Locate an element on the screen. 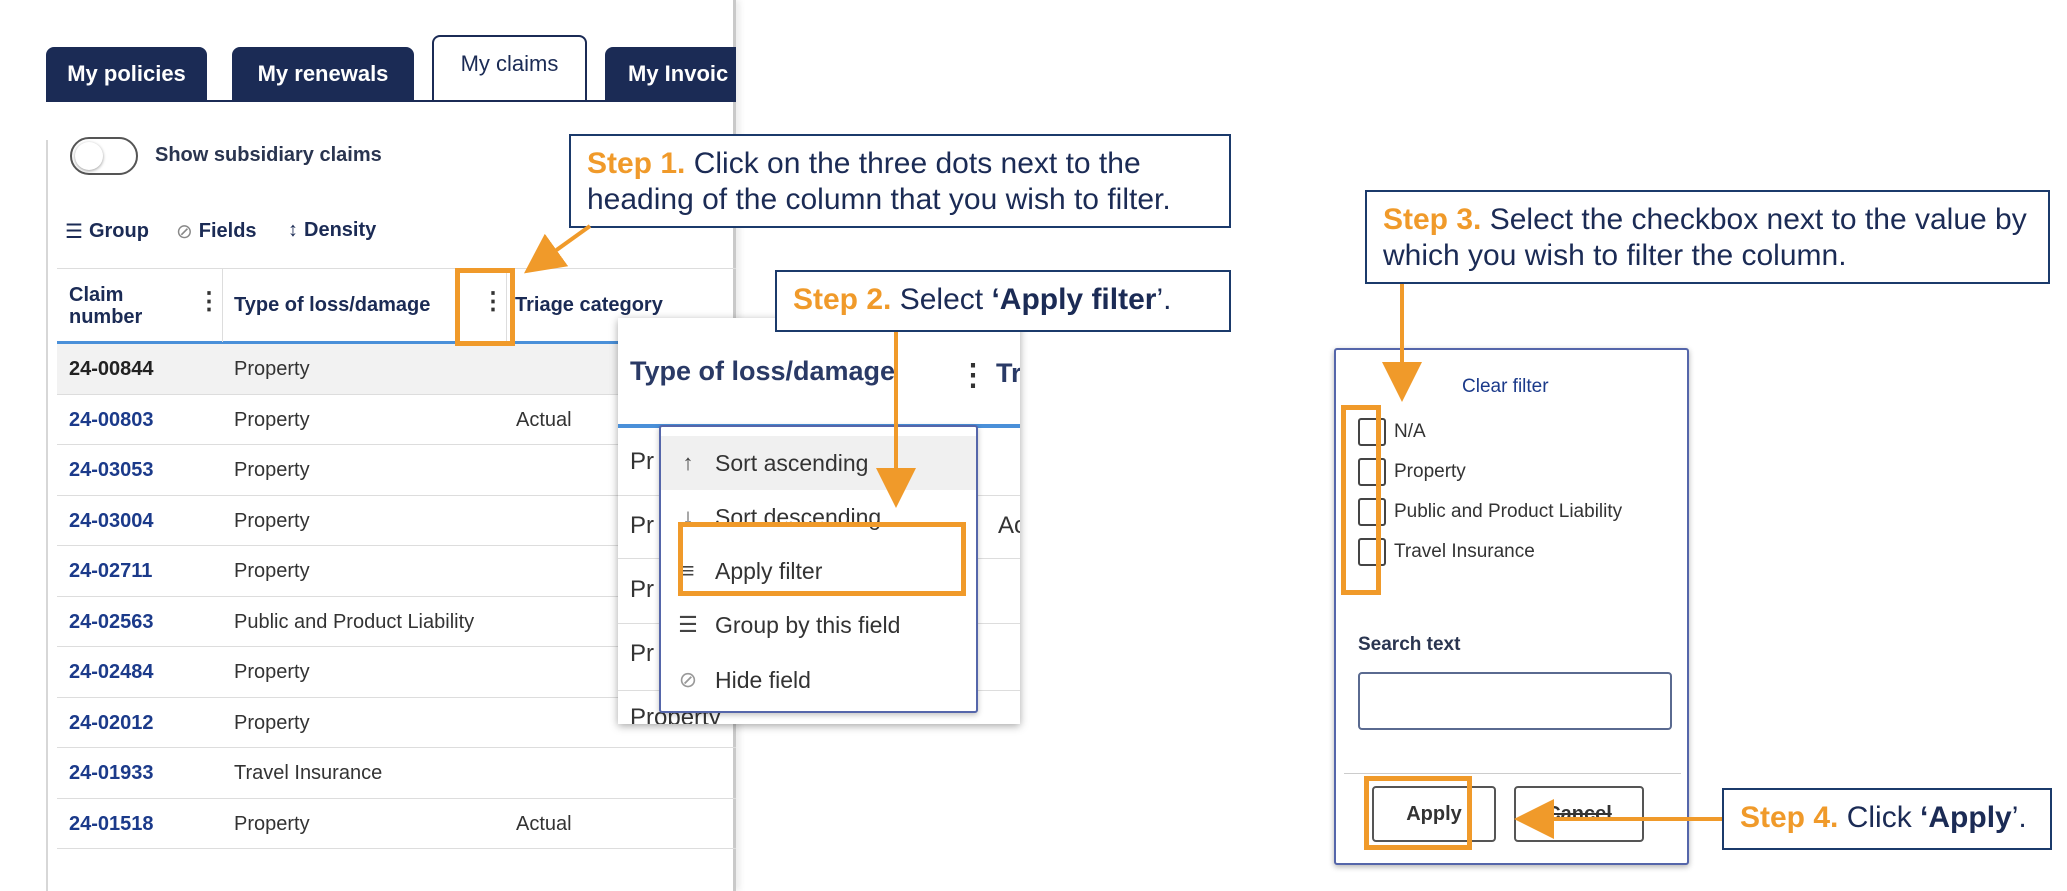  loss-type: Public and Product Liability is located at coordinates (354, 621).